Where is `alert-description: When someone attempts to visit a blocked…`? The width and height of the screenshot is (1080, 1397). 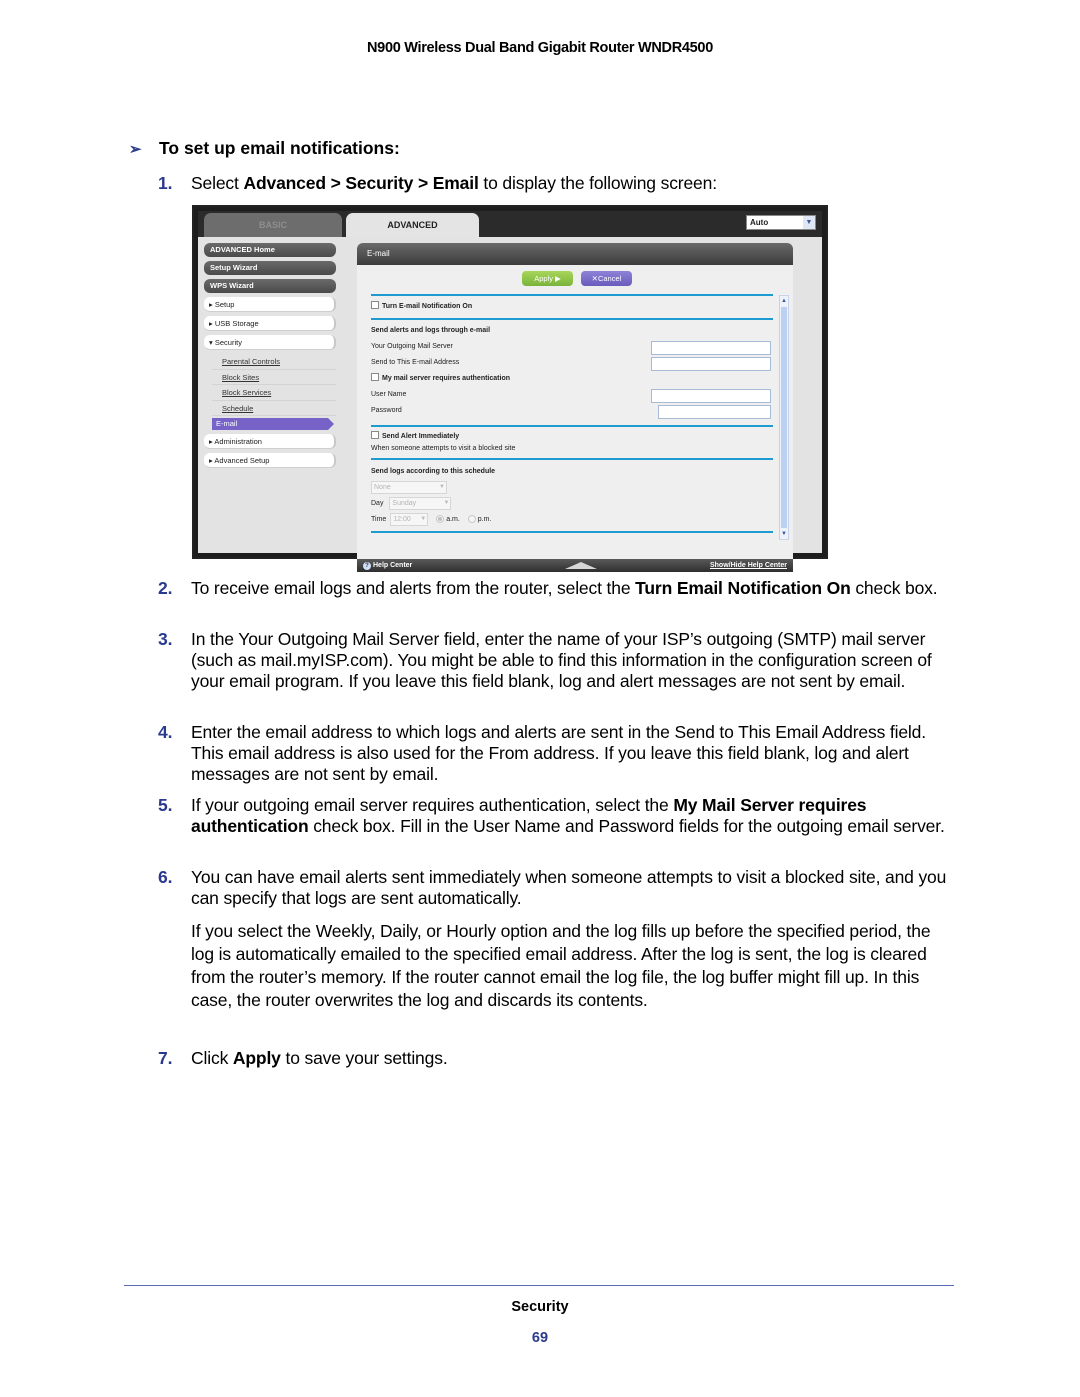 alert-description: When someone attempts to visit a blocked… is located at coordinates (443, 448).